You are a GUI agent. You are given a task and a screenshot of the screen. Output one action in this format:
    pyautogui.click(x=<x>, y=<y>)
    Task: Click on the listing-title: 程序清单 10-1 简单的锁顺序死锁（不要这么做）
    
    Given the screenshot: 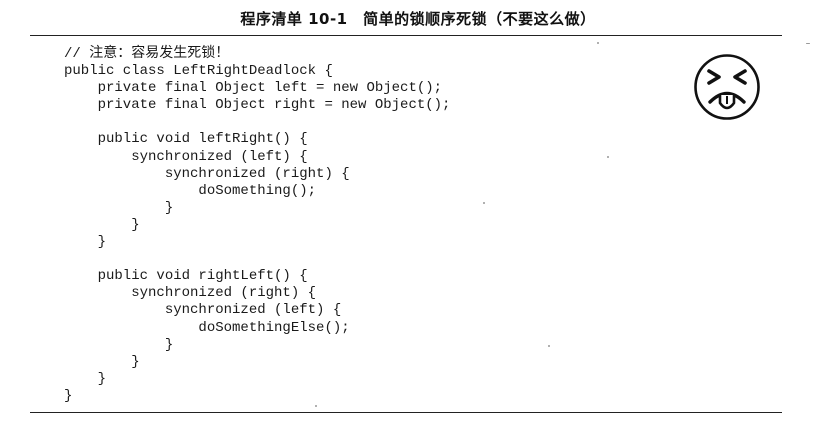 What is the action you would take?
    pyautogui.click(x=418, y=19)
    